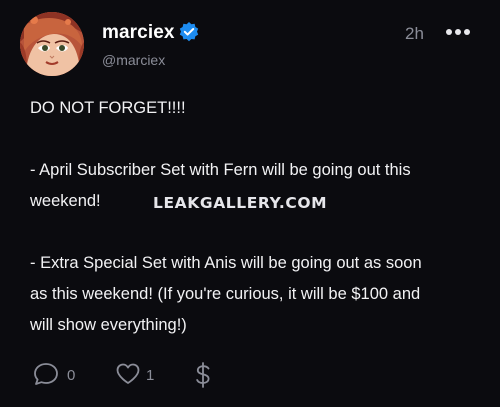 This screenshot has height=407, width=500. What do you see at coordinates (458, 32) in the screenshot?
I see `more-icon` at bounding box center [458, 32].